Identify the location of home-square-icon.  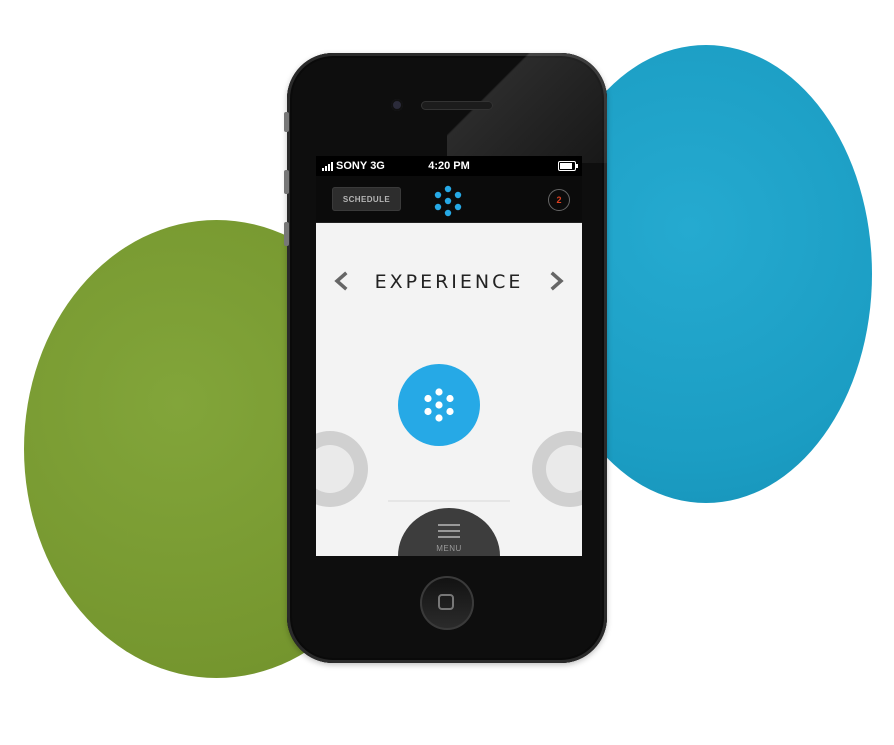
(446, 602).